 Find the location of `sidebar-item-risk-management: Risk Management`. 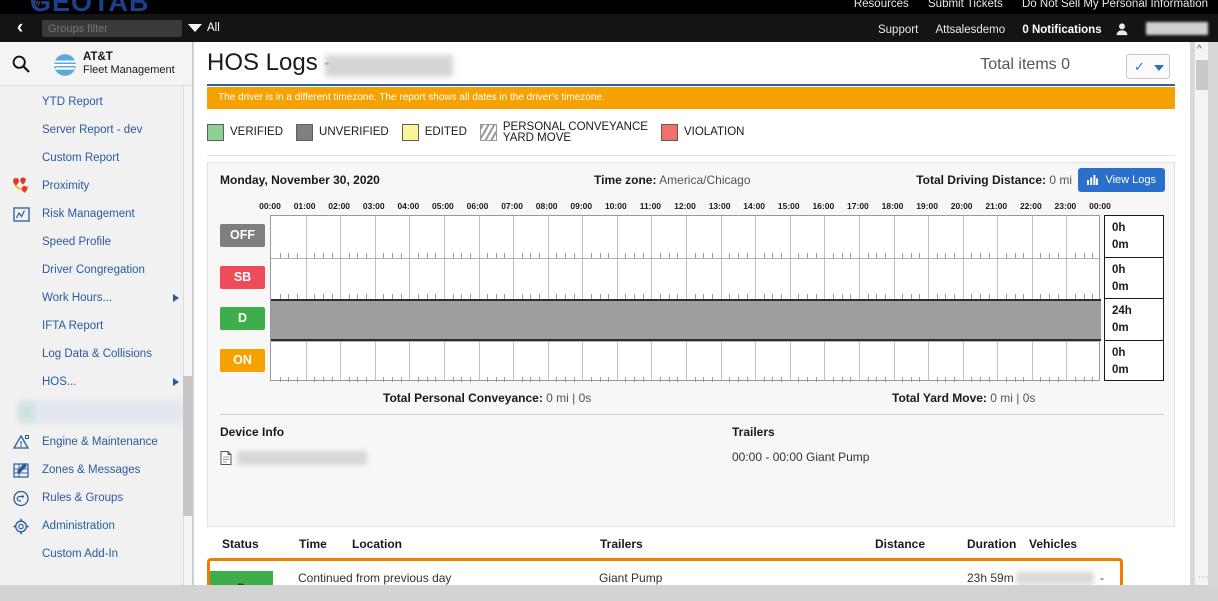

sidebar-item-risk-management: Risk Management is located at coordinates (96, 214).